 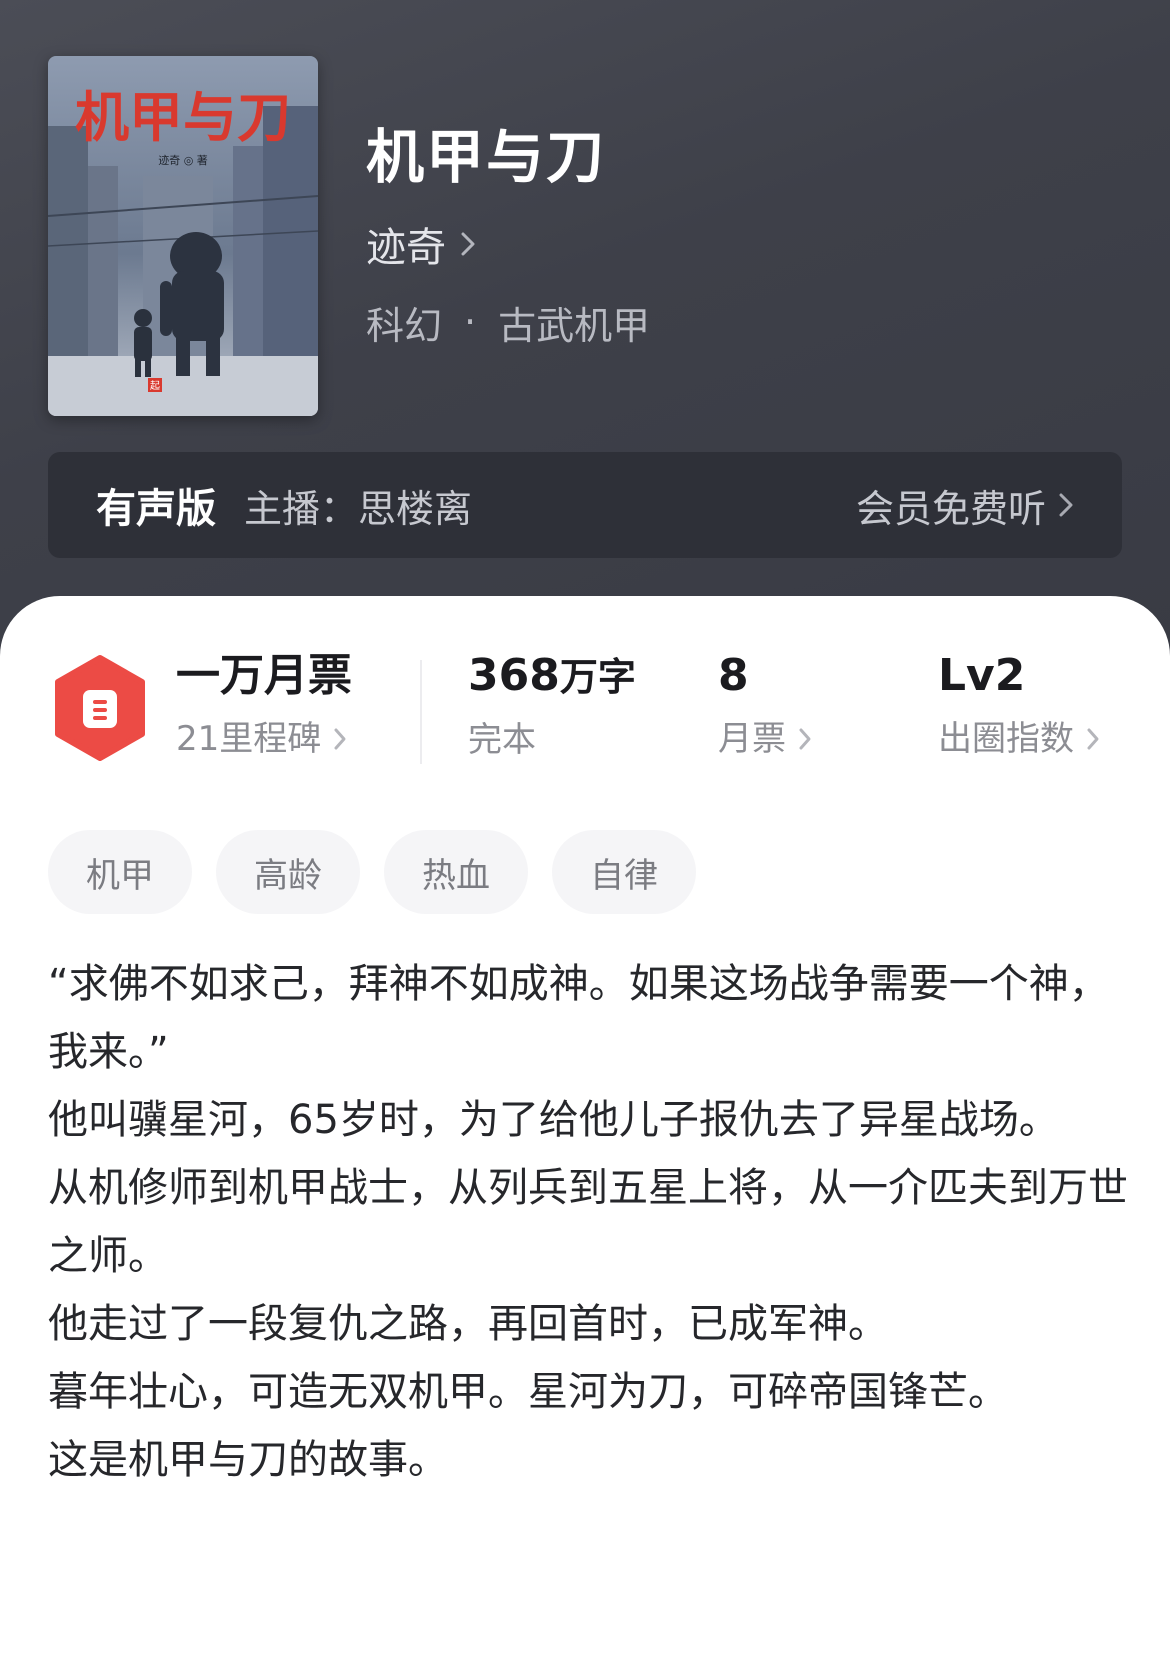 What do you see at coordinates (578, 1018) in the screenshot?
I see `synopsis-paragraph: “求佛不如求己，拜神不如成神。如果这场战争需要一个神，我来。”` at bounding box center [578, 1018].